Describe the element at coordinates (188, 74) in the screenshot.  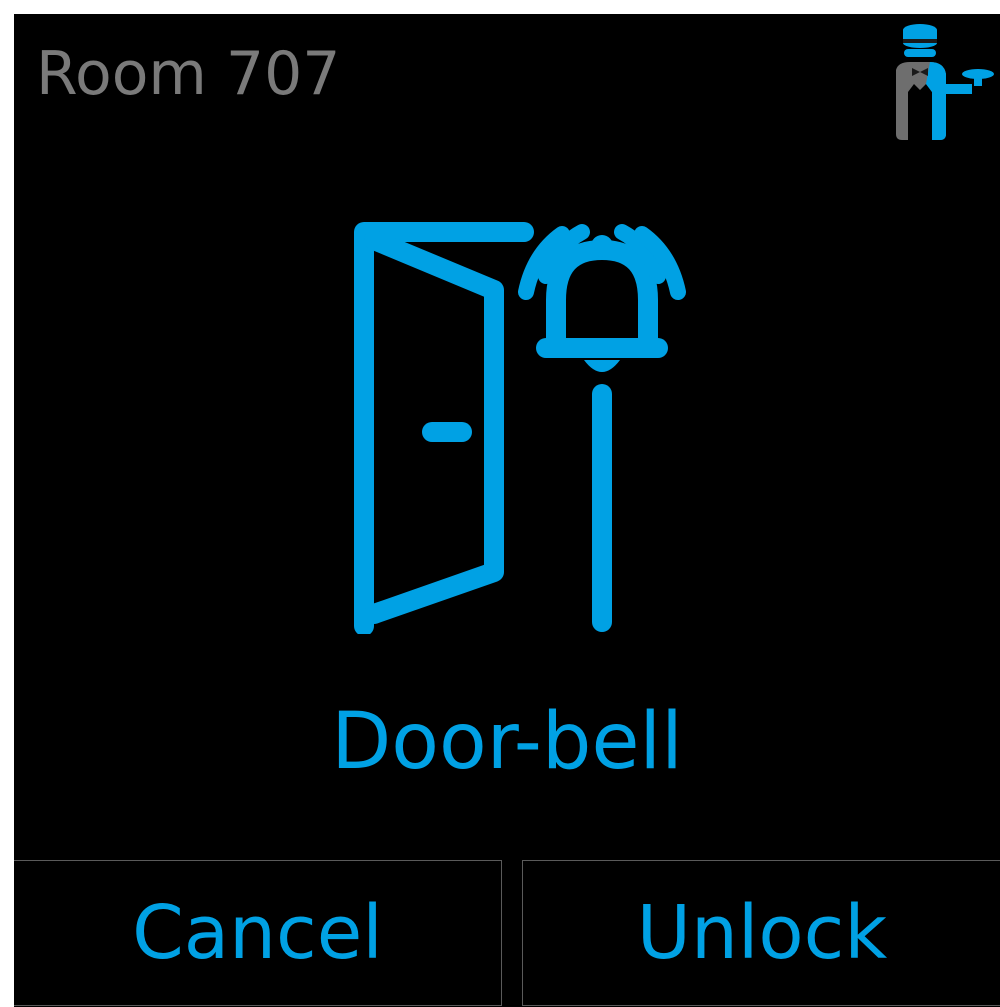
I see `page-title: Room 707` at that location.